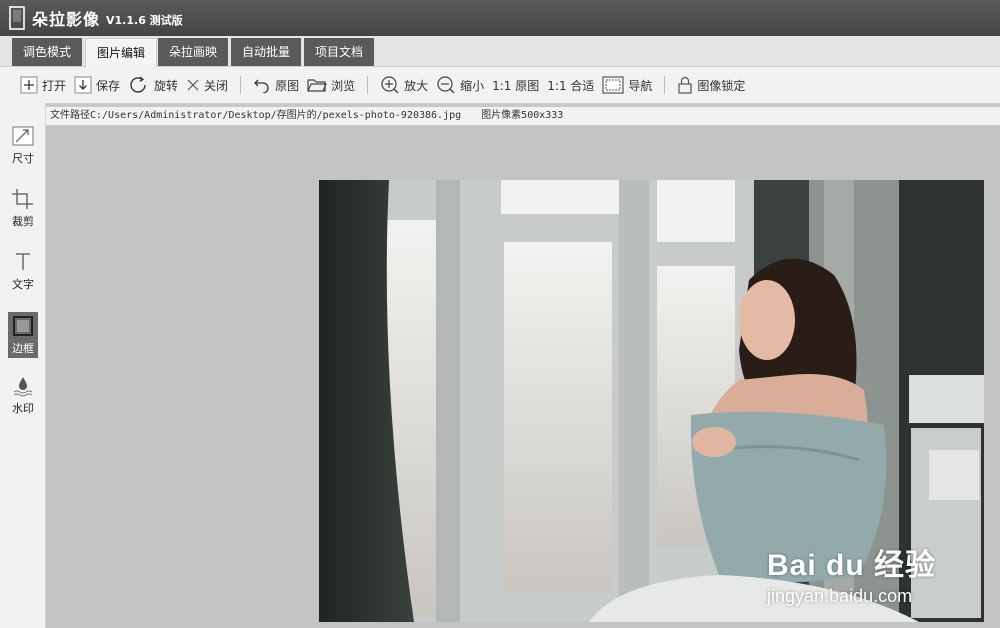 The height and width of the screenshot is (628, 1000). What do you see at coordinates (23, 261) in the screenshot?
I see `text-icon` at bounding box center [23, 261].